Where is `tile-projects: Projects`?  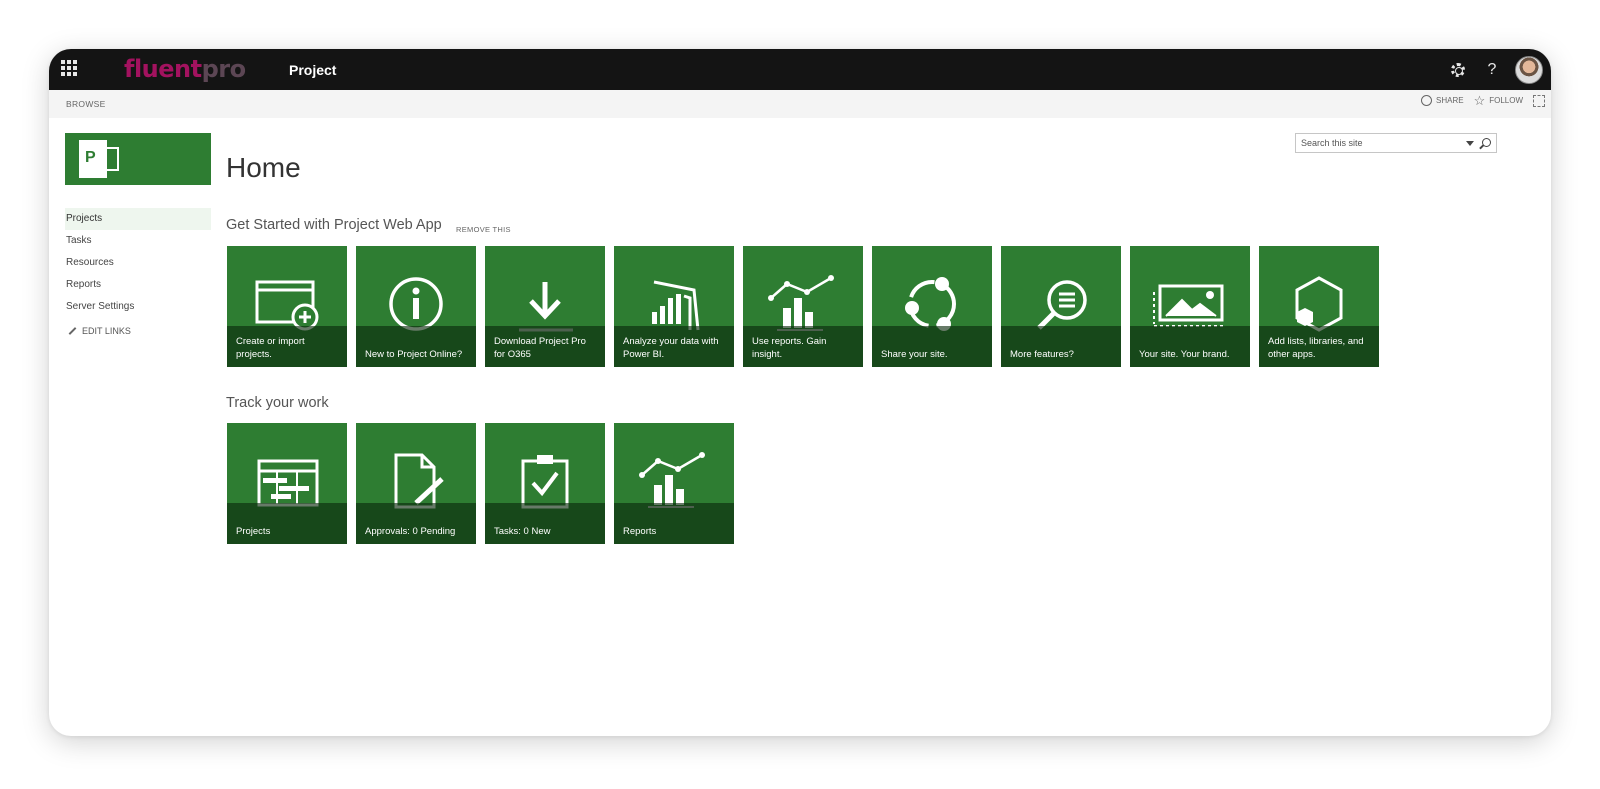 tile-projects: Projects is located at coordinates (287, 483).